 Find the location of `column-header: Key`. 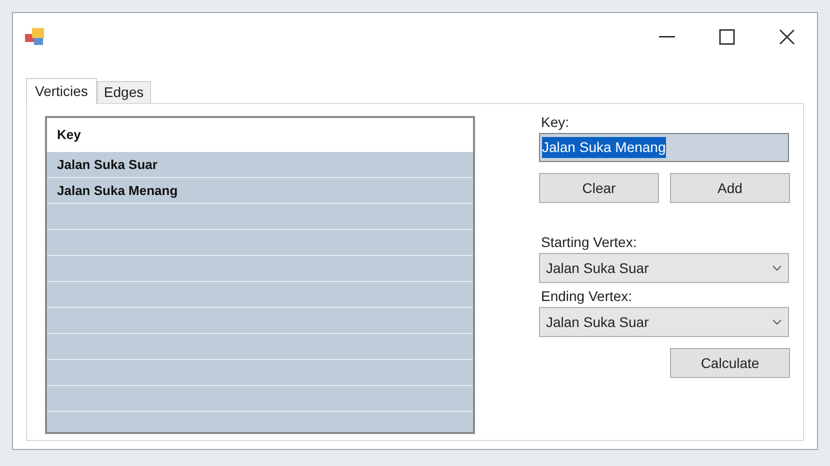

column-header: Key is located at coordinates (260, 135).